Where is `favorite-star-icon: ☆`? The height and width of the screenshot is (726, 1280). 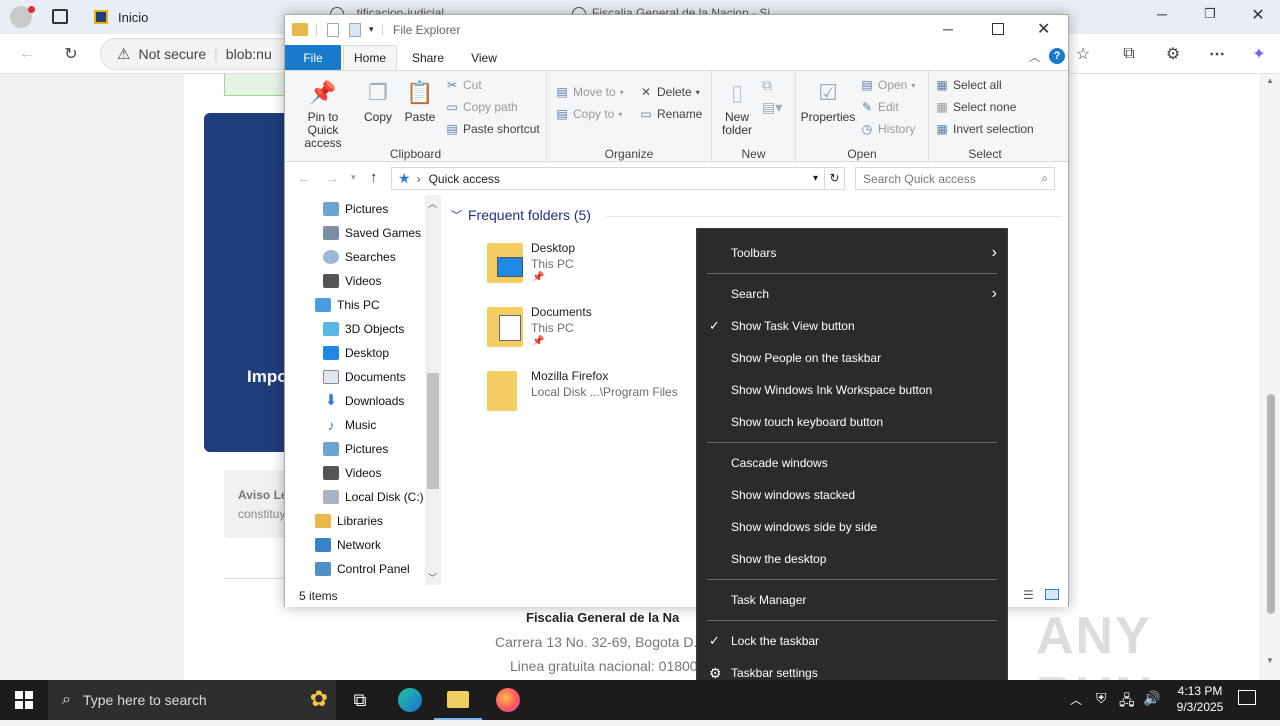 favorite-star-icon: ☆ is located at coordinates (1083, 54).